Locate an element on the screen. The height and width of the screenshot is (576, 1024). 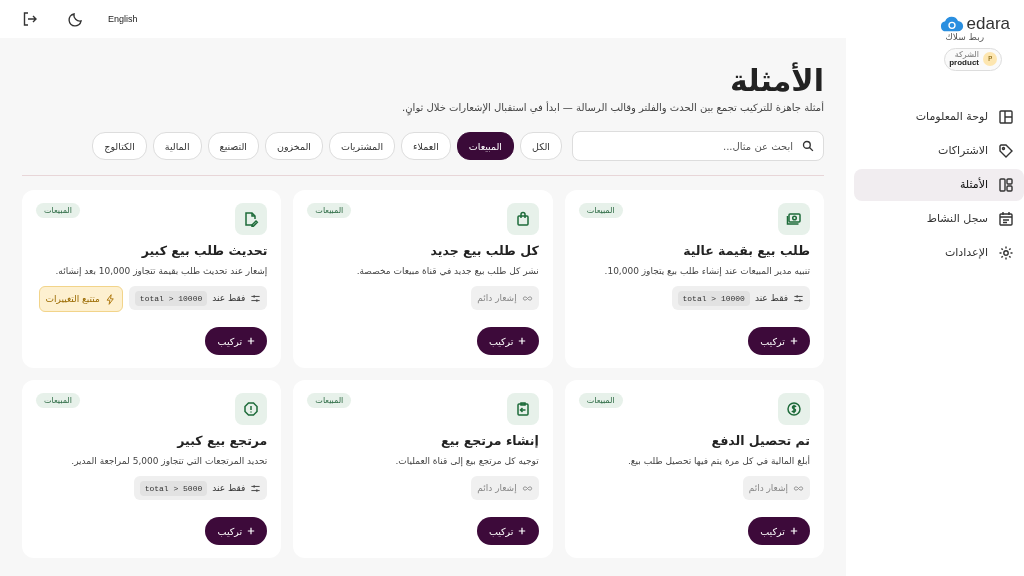
calendar-icon is located at coordinates (1006, 218).